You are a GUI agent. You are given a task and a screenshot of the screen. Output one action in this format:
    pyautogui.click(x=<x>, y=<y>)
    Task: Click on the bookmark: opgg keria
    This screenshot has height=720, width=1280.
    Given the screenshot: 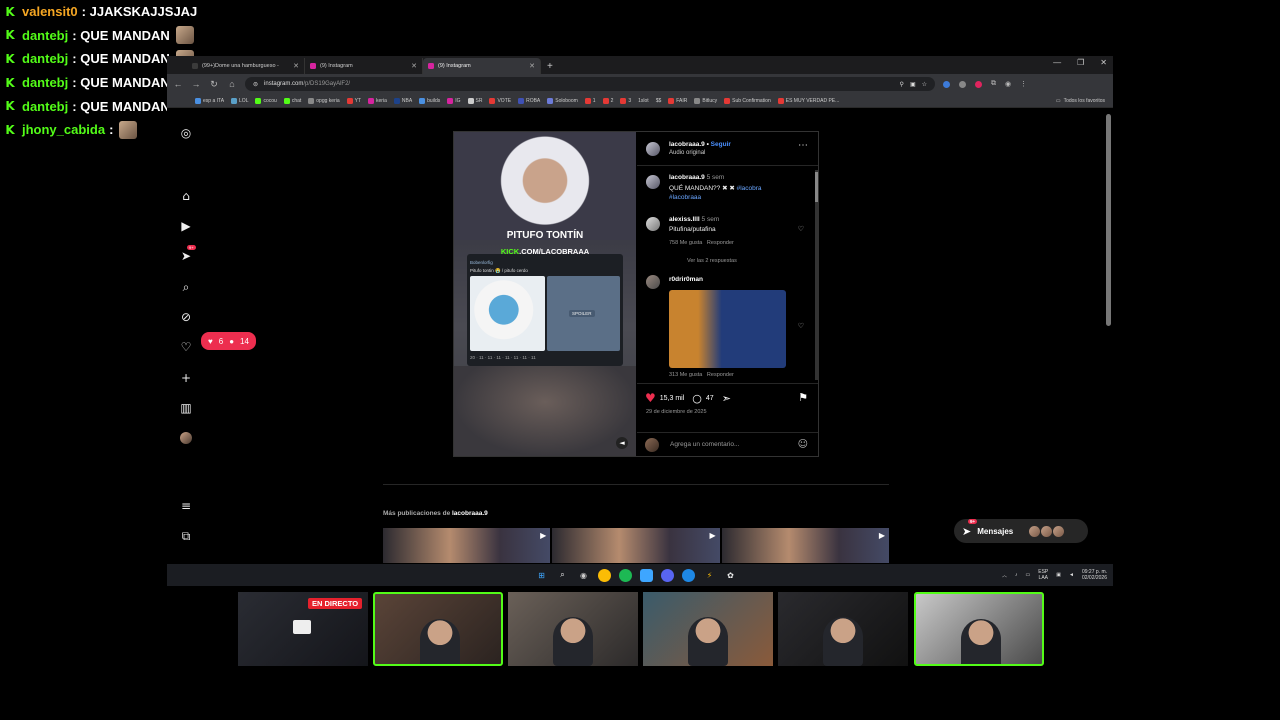 What is the action you would take?
    pyautogui.click(x=324, y=100)
    